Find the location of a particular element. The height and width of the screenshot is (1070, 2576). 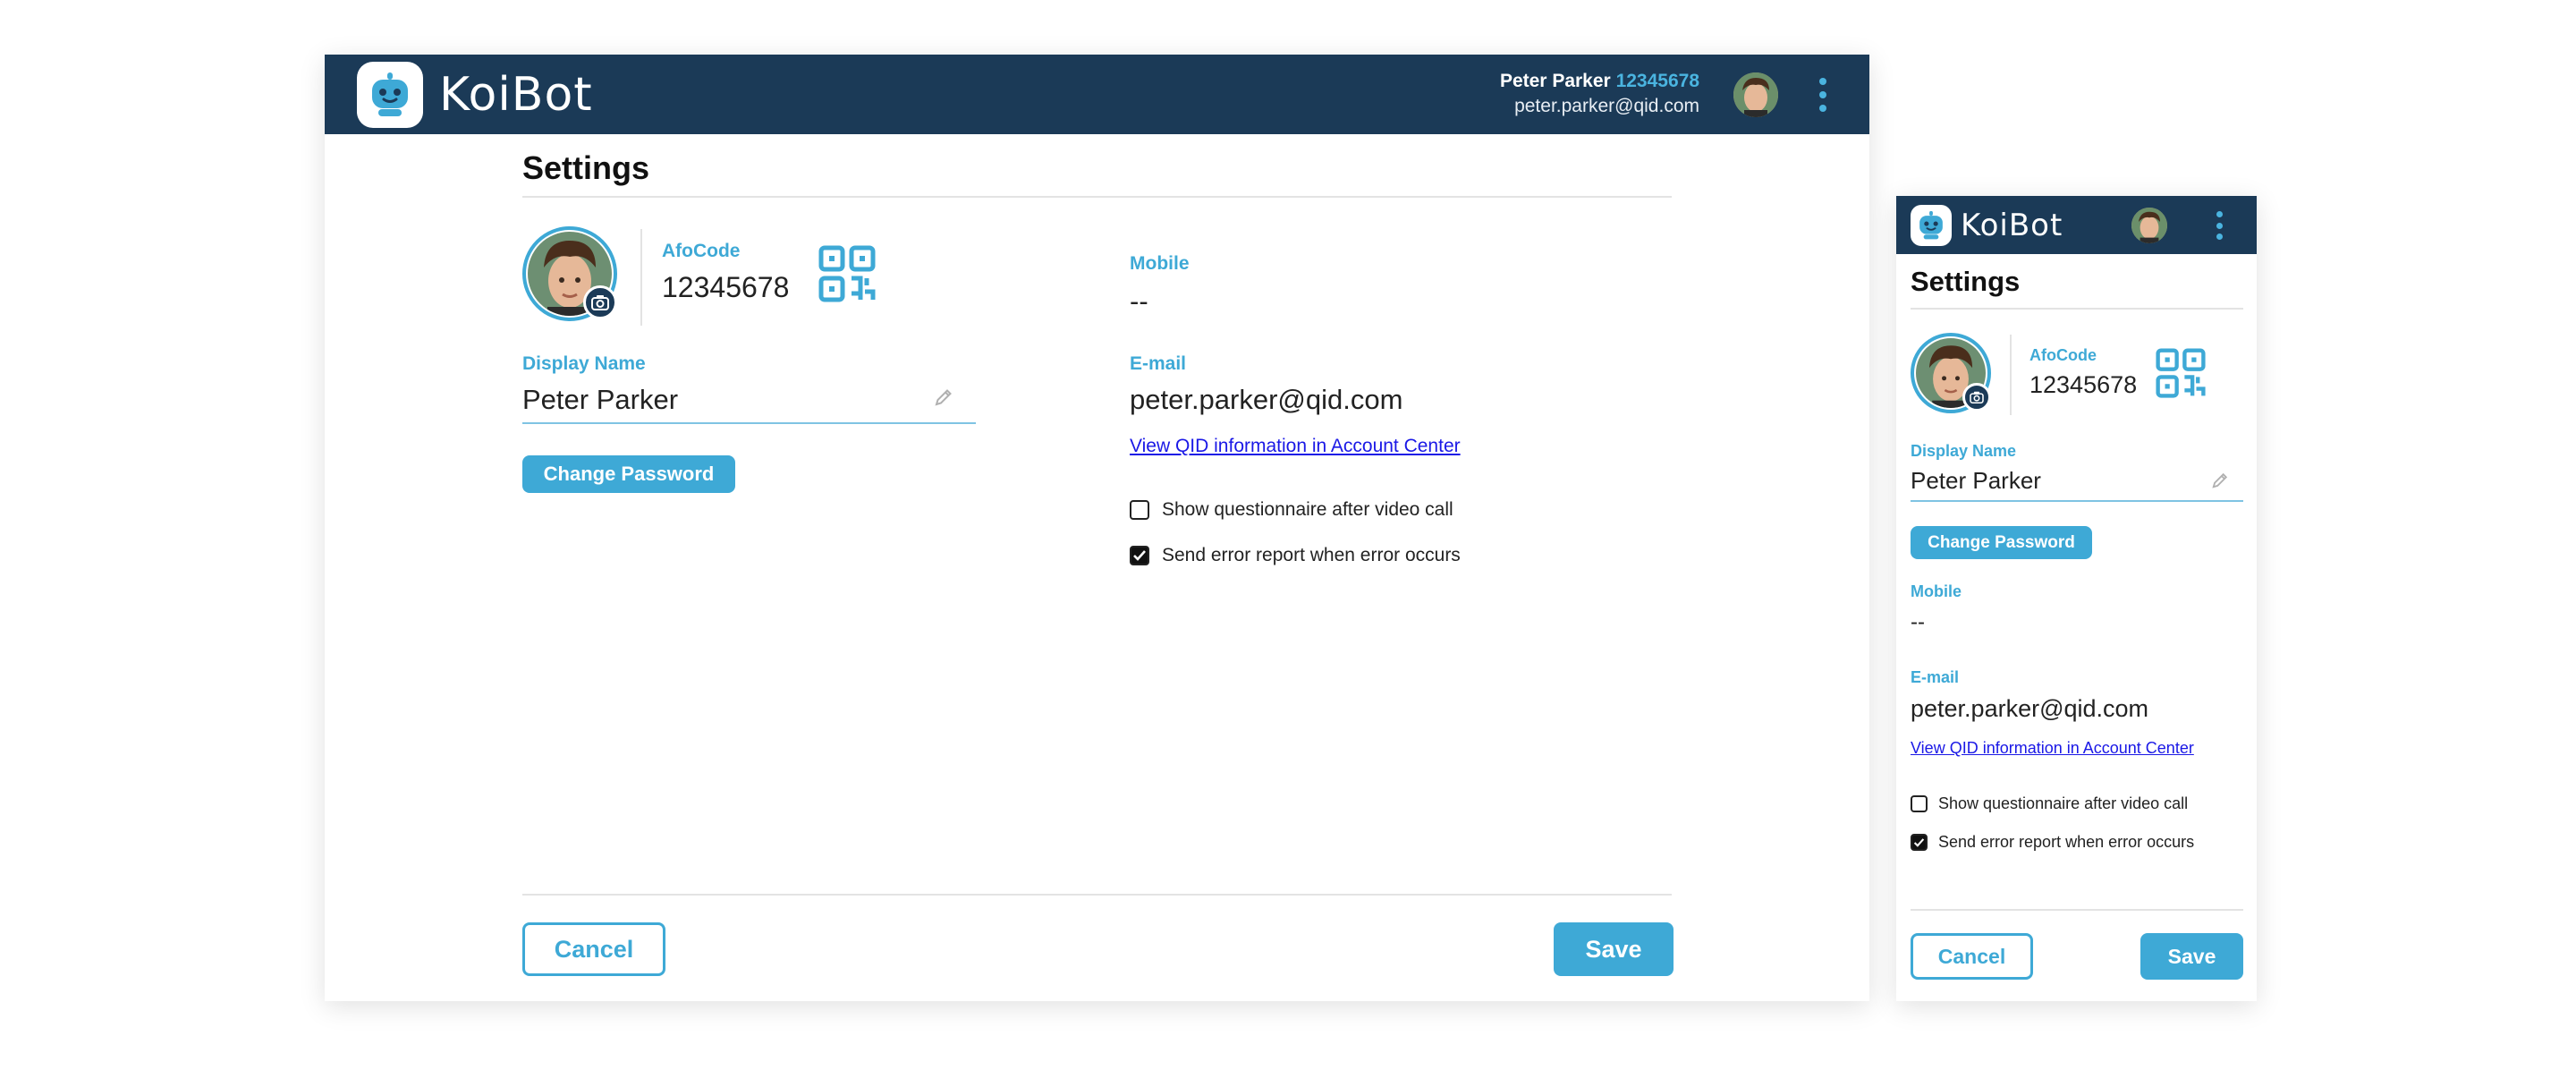

mobile-email-label: E-mail is located at coordinates (1935, 677).